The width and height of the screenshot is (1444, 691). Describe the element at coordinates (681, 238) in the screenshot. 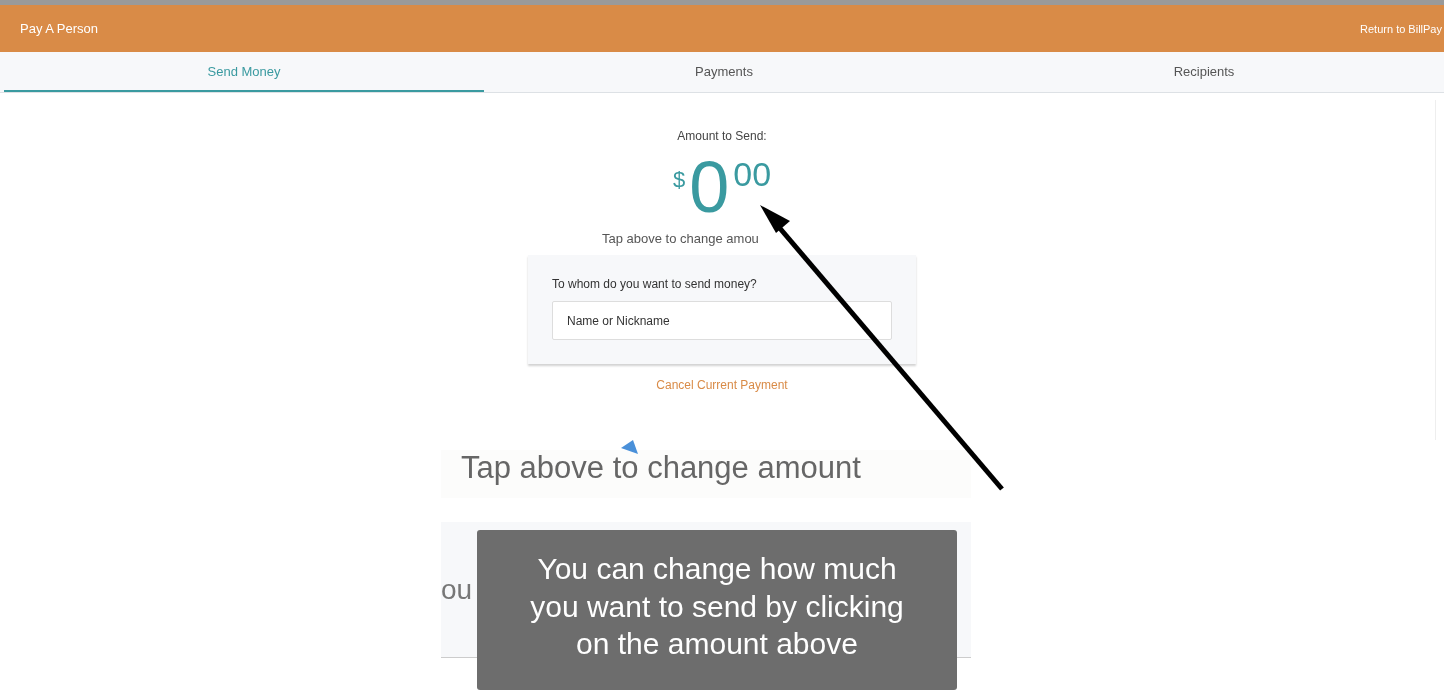

I see `hint-text: Tap above to change amou` at that location.